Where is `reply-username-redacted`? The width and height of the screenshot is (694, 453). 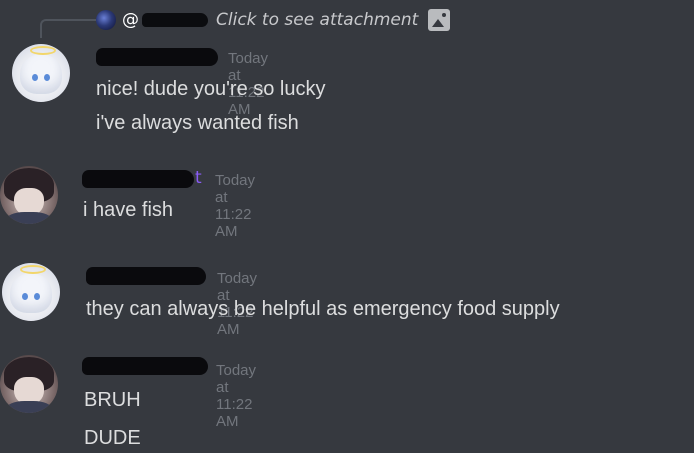 reply-username-redacted is located at coordinates (175, 20).